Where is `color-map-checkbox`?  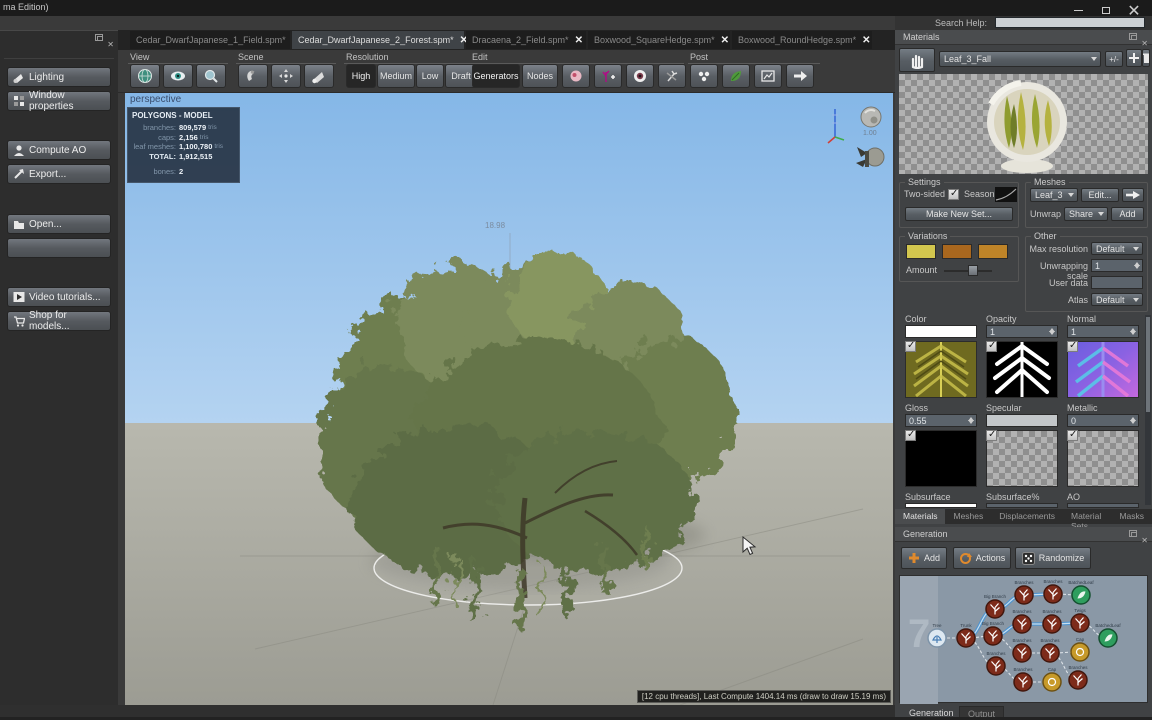
color-map-checkbox is located at coordinates (910, 346).